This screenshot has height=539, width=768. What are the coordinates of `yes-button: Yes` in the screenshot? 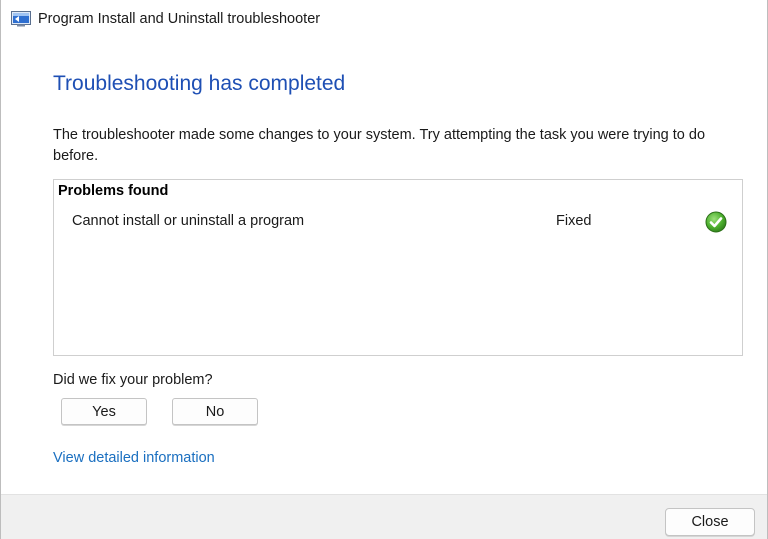 It's located at (104, 411).